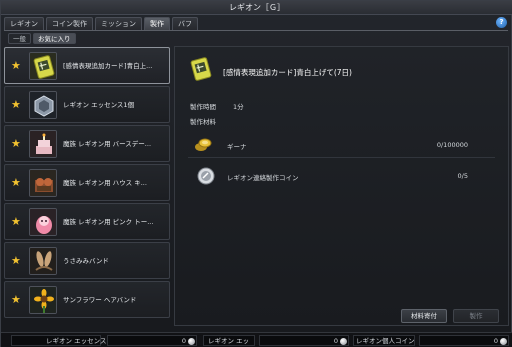 The height and width of the screenshot is (347, 512). What do you see at coordinates (256, 30) in the screenshot?
I see `tab-divider` at bounding box center [256, 30].